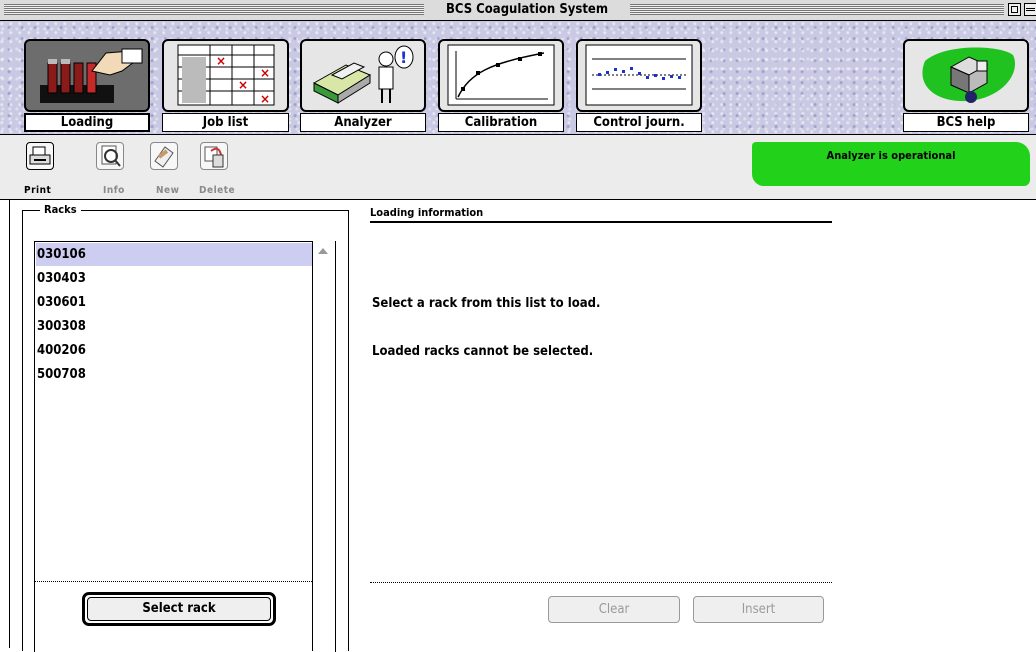 The width and height of the screenshot is (1036, 652). I want to click on control-chart-icon, so click(639, 75).